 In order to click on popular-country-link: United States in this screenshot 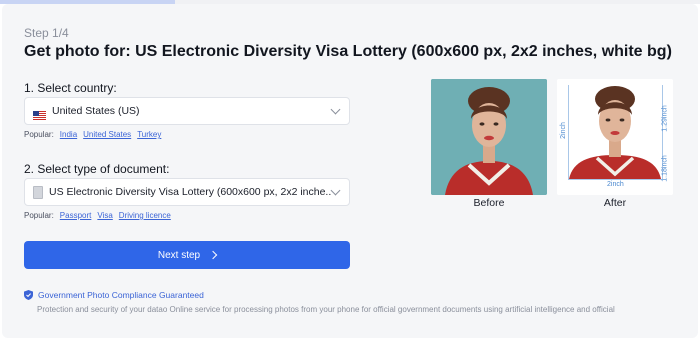, I will do `click(107, 134)`.